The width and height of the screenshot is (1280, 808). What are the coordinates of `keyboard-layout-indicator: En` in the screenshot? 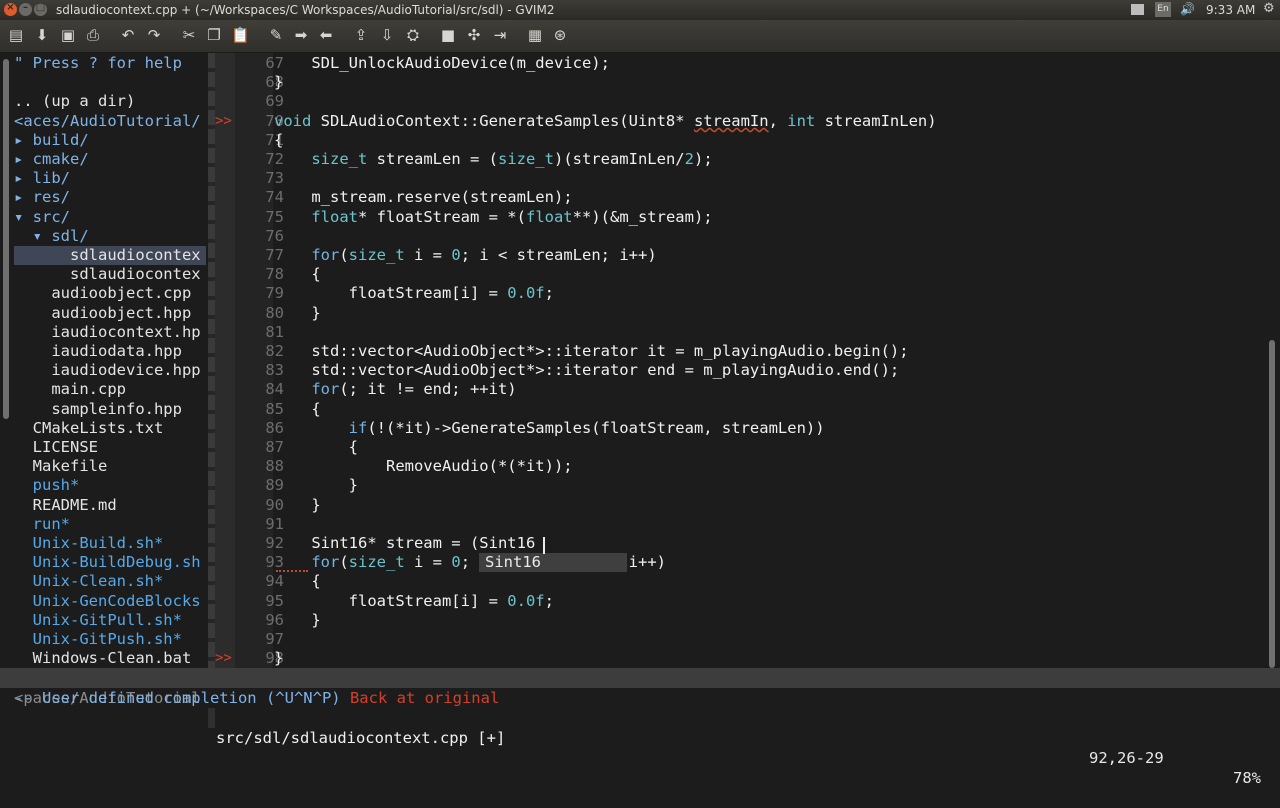 It's located at (1163, 9).